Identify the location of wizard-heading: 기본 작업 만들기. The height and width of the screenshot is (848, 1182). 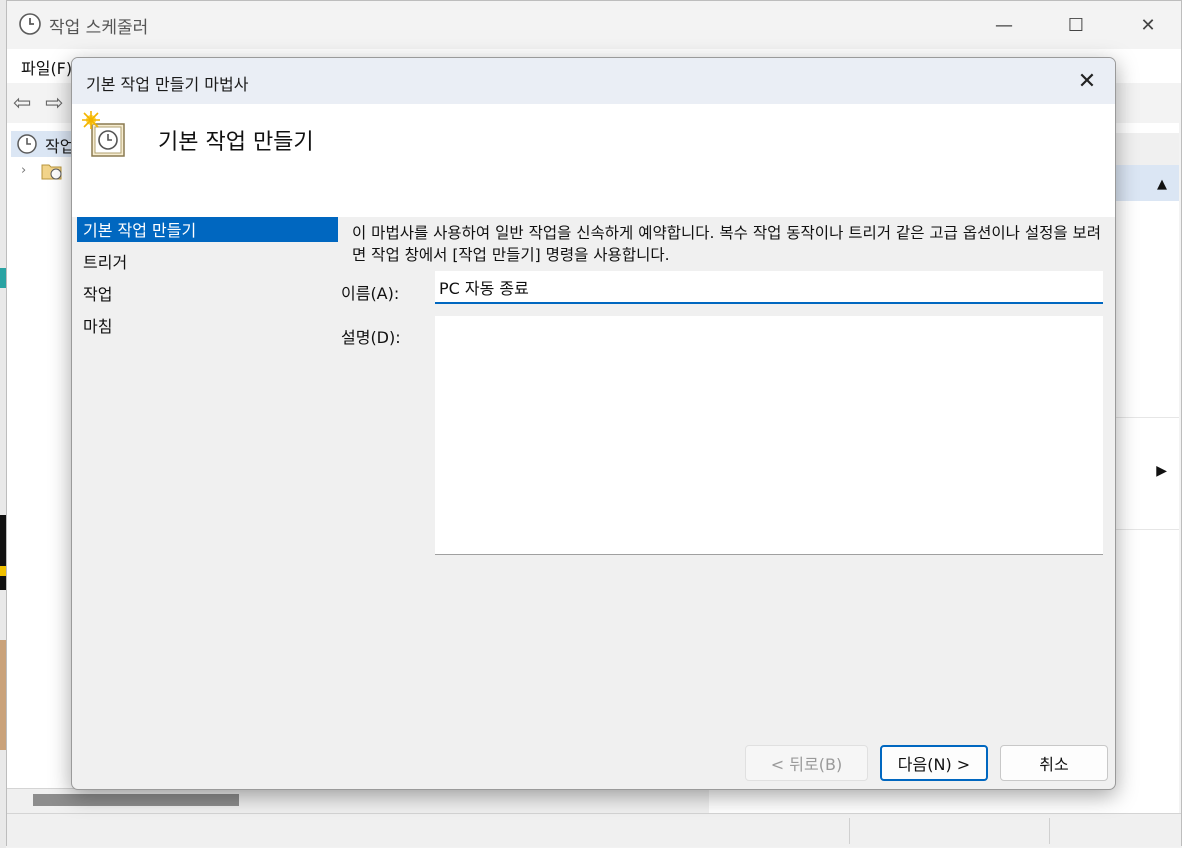
(236, 142).